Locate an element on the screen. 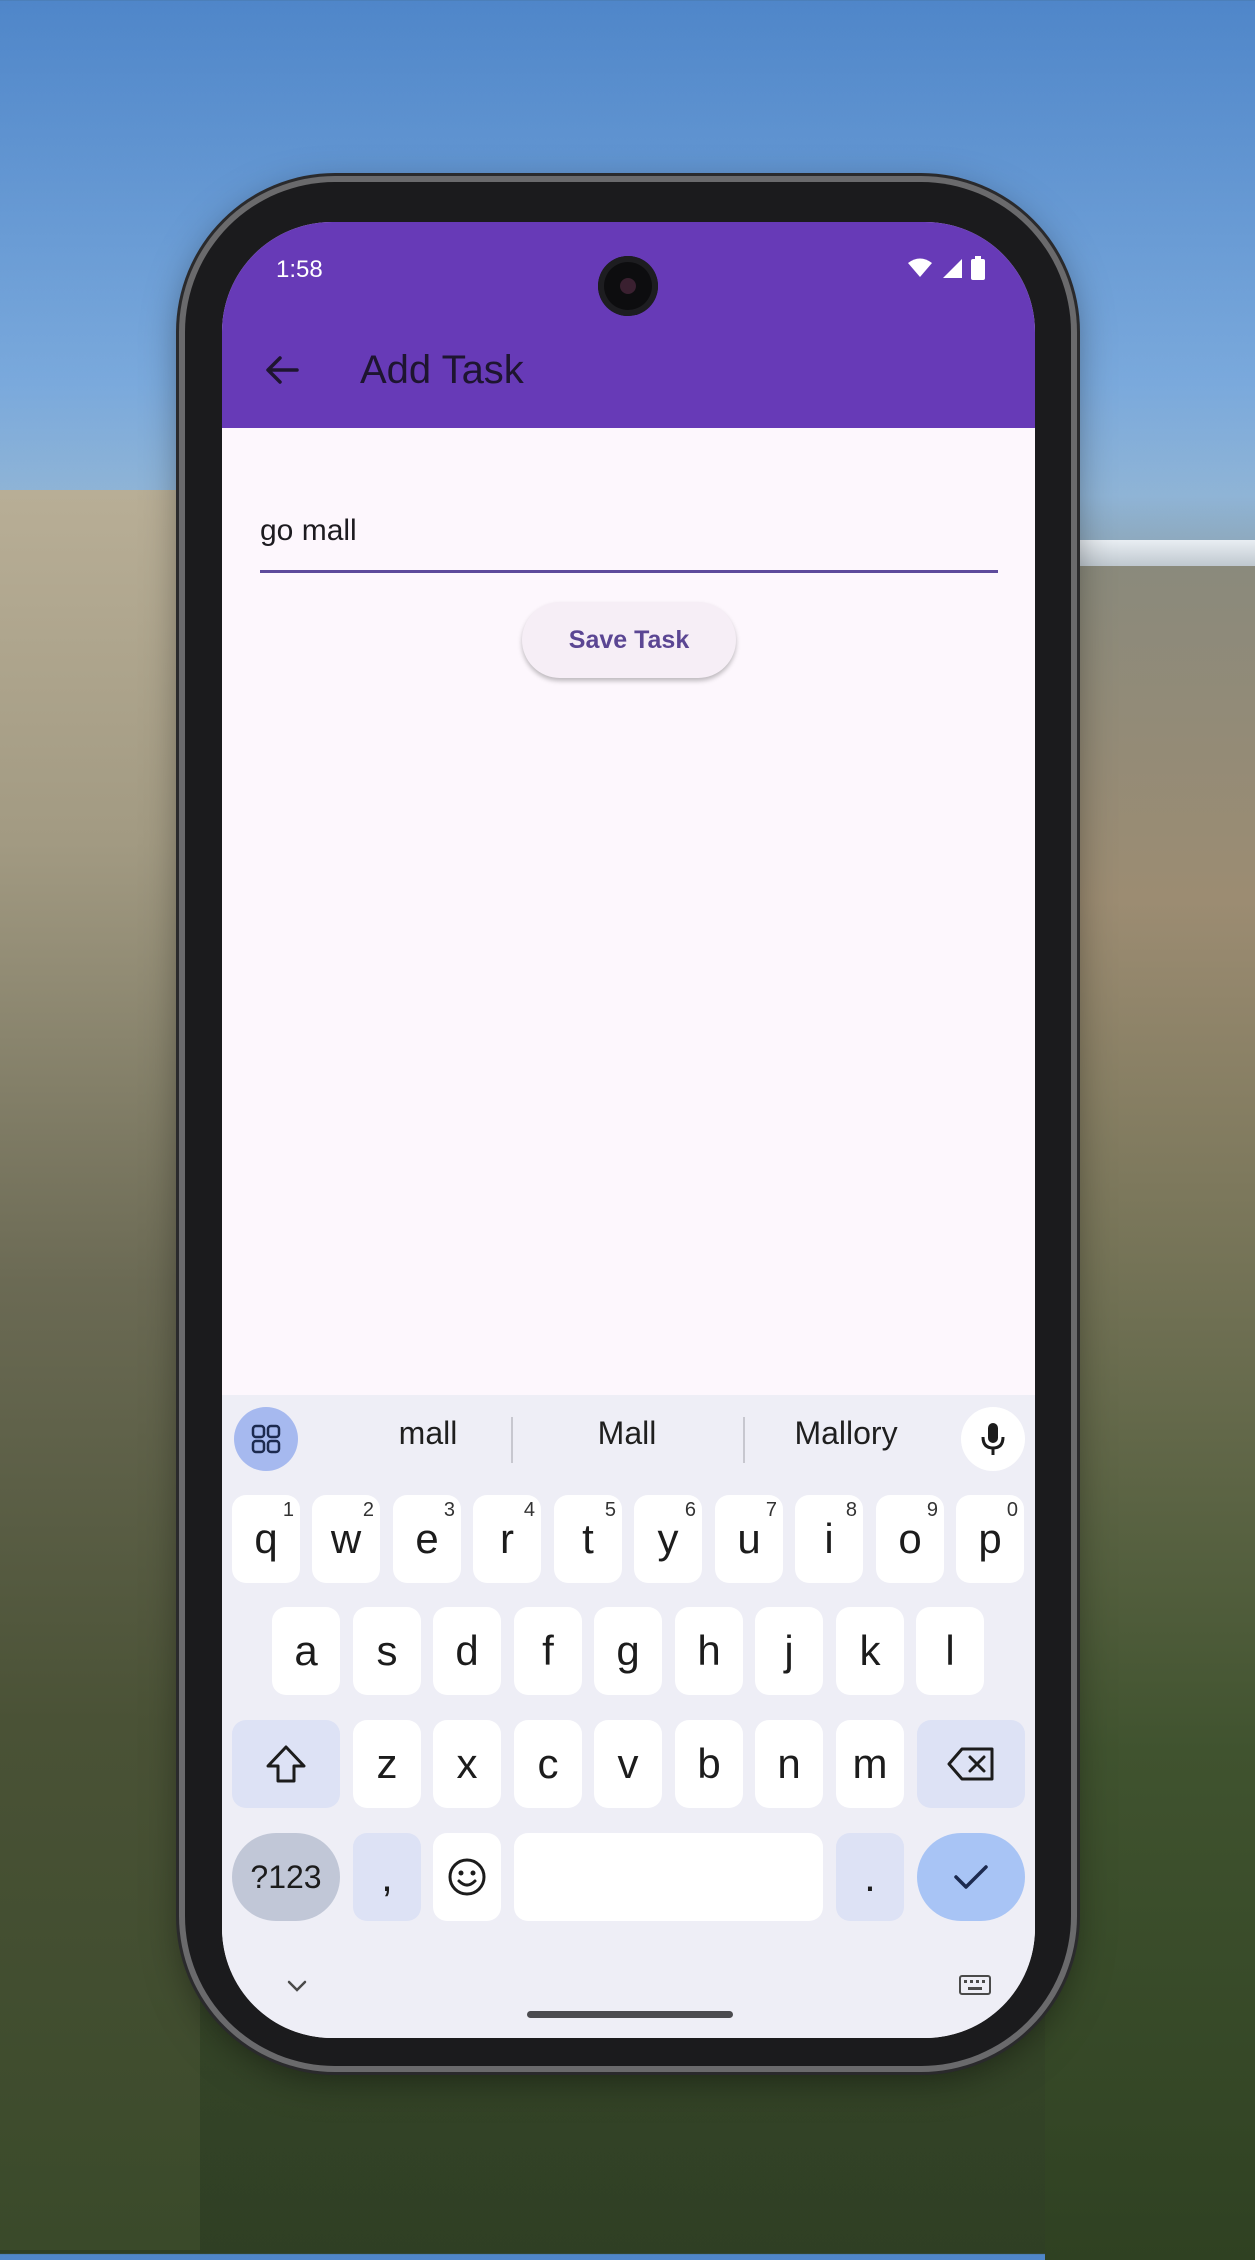 This screenshot has height=2260, width=1255. key-b: b is located at coordinates (709, 1764).